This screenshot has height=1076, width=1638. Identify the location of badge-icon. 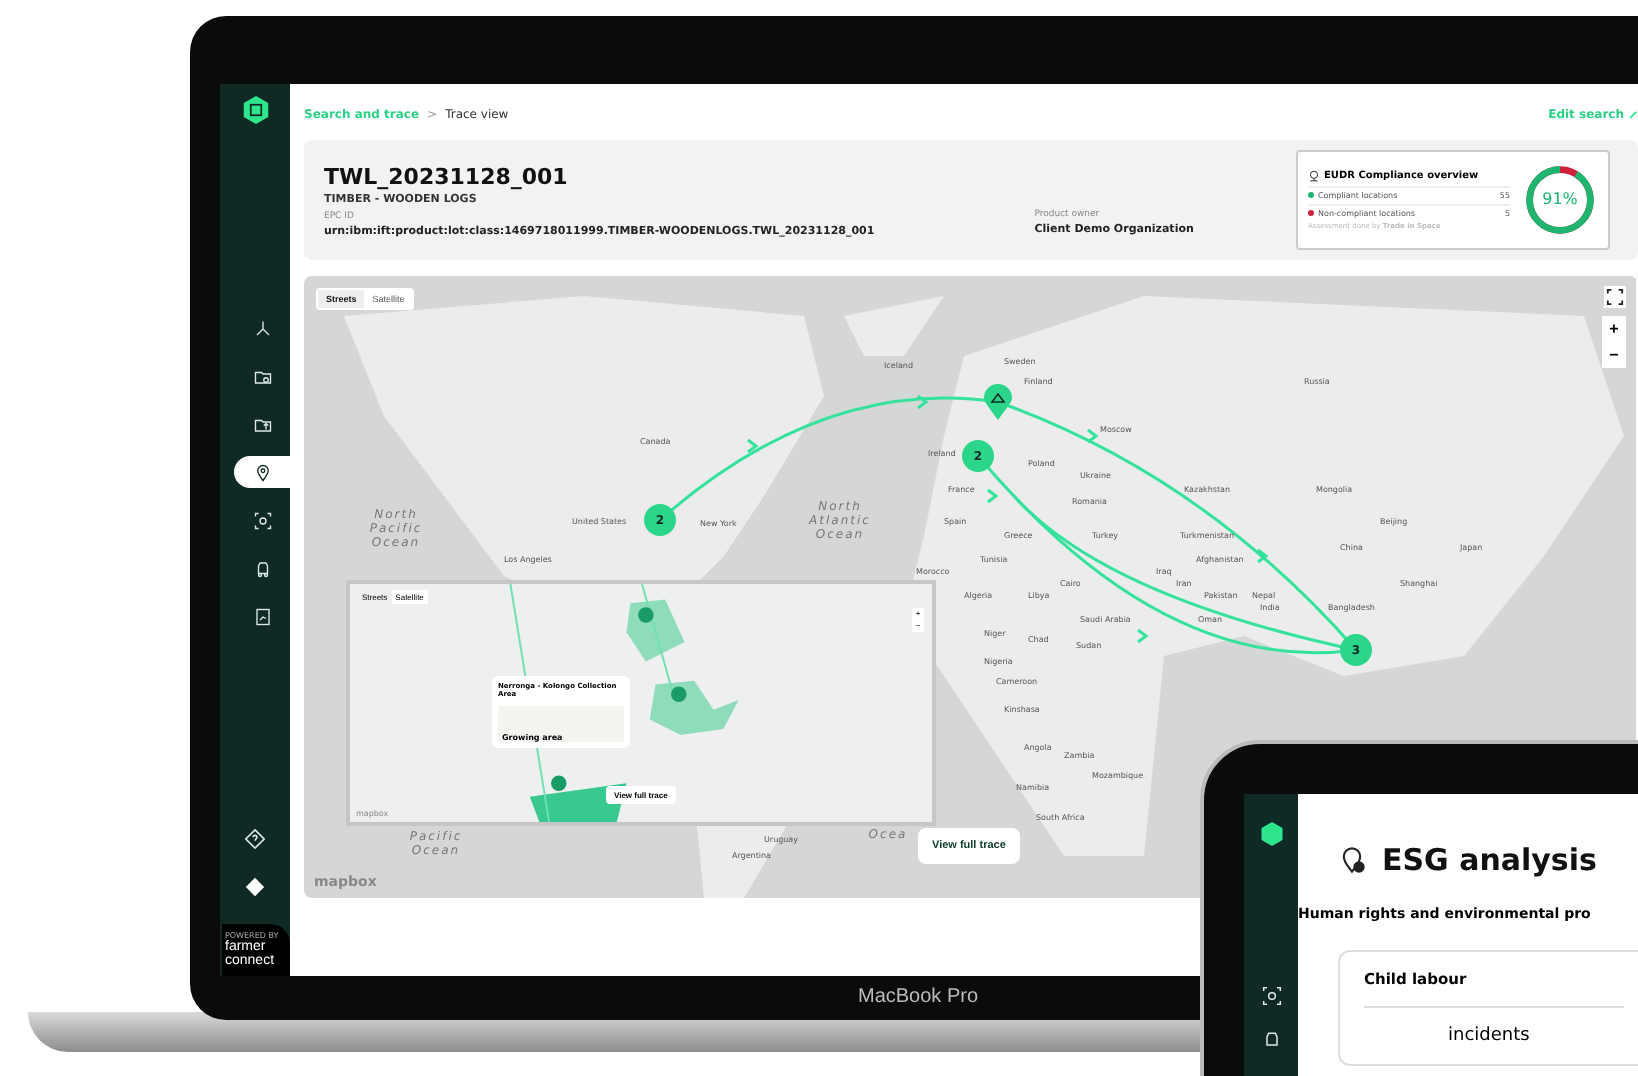
(255, 887).